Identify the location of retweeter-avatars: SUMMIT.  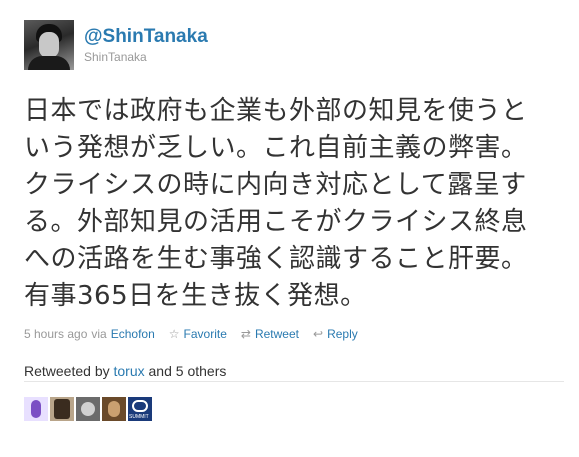
(89, 409).